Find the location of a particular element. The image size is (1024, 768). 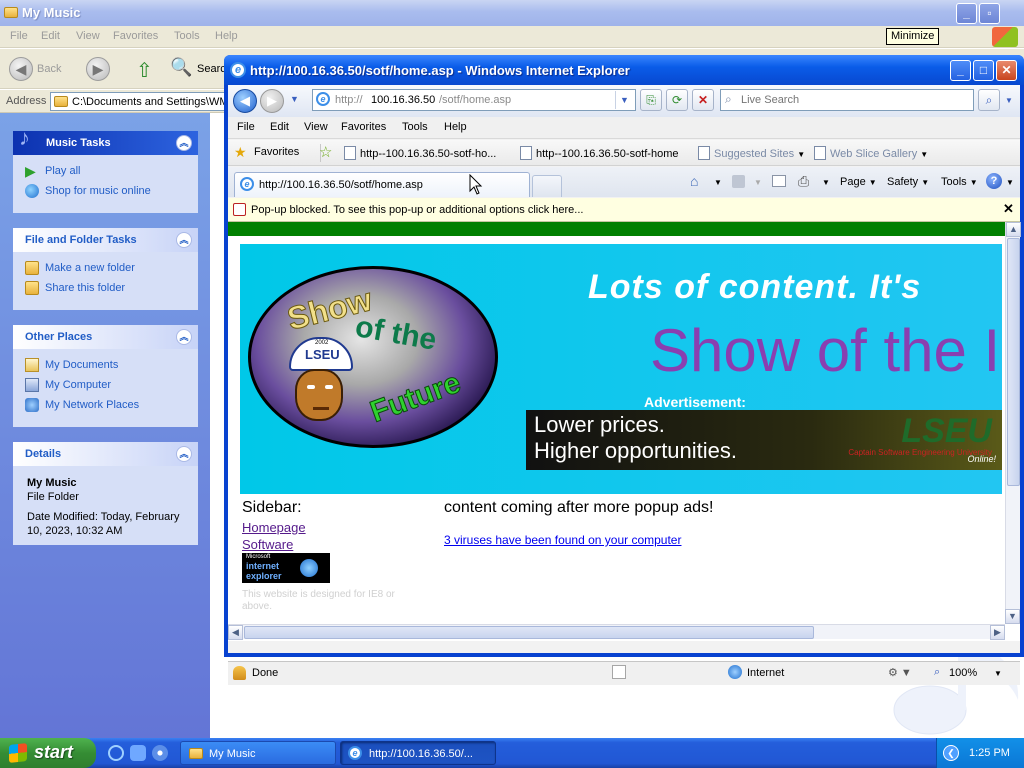

fav-web-slice-gallery: Web Slice Gallery ▼ is located at coordinates (871, 153).